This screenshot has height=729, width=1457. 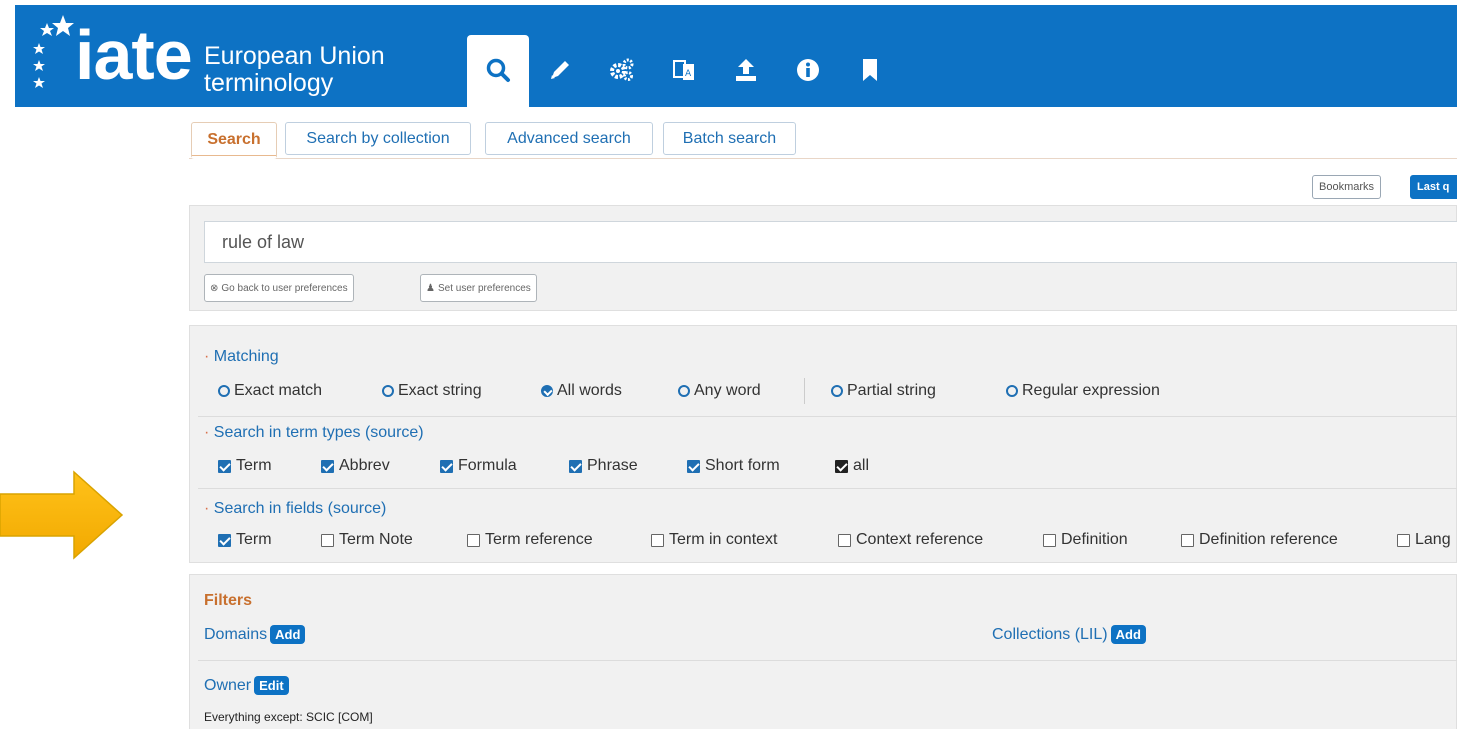 I want to click on fields-label: · Search in fields (source), so click(x=295, y=508).